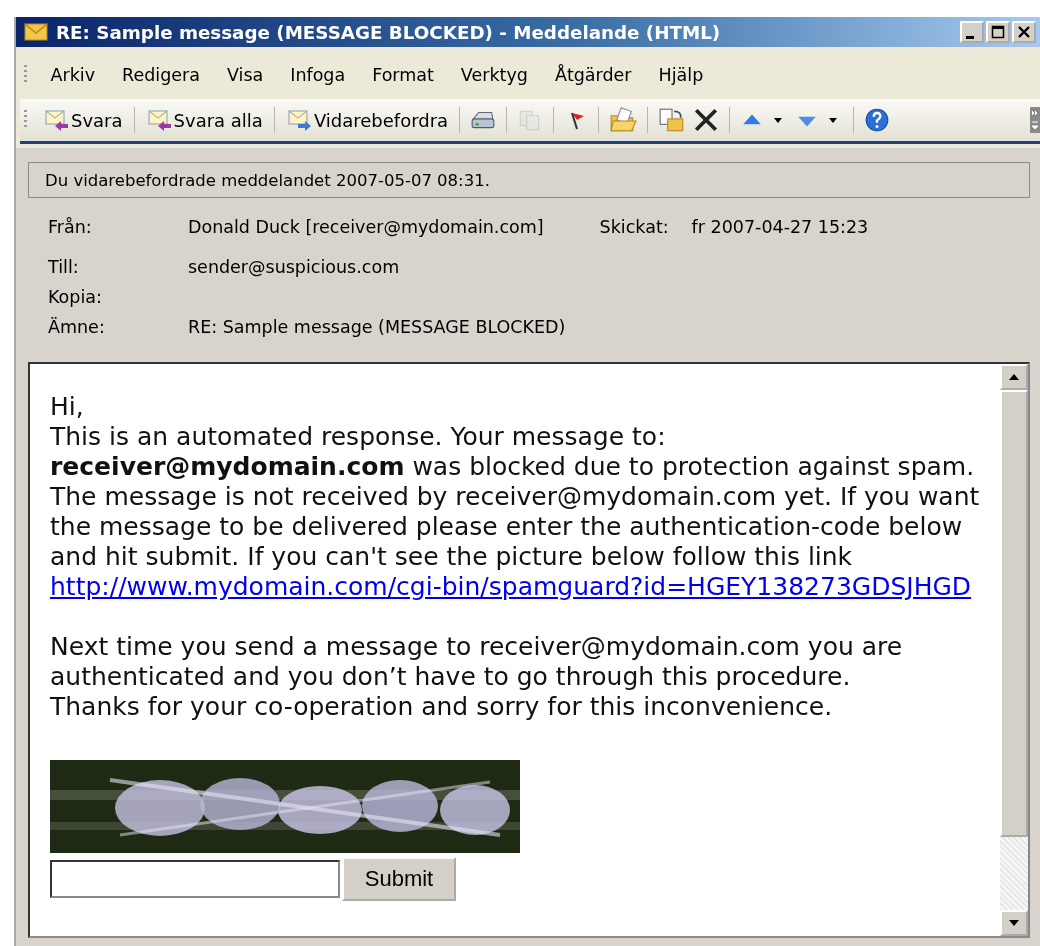 The image size is (1040, 946). I want to click on menu-item: Verktyg, so click(494, 75).